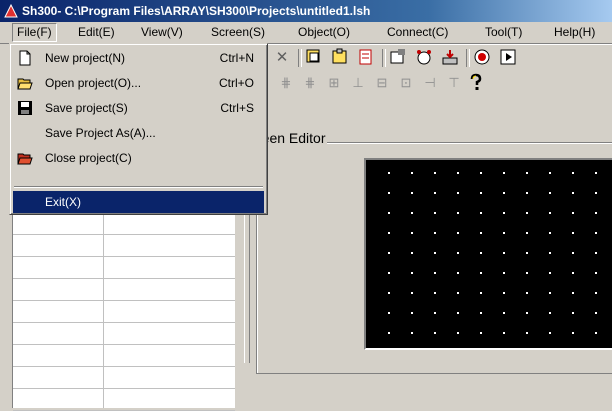  I want to click on delete-icon: ✕, so click(282, 58).